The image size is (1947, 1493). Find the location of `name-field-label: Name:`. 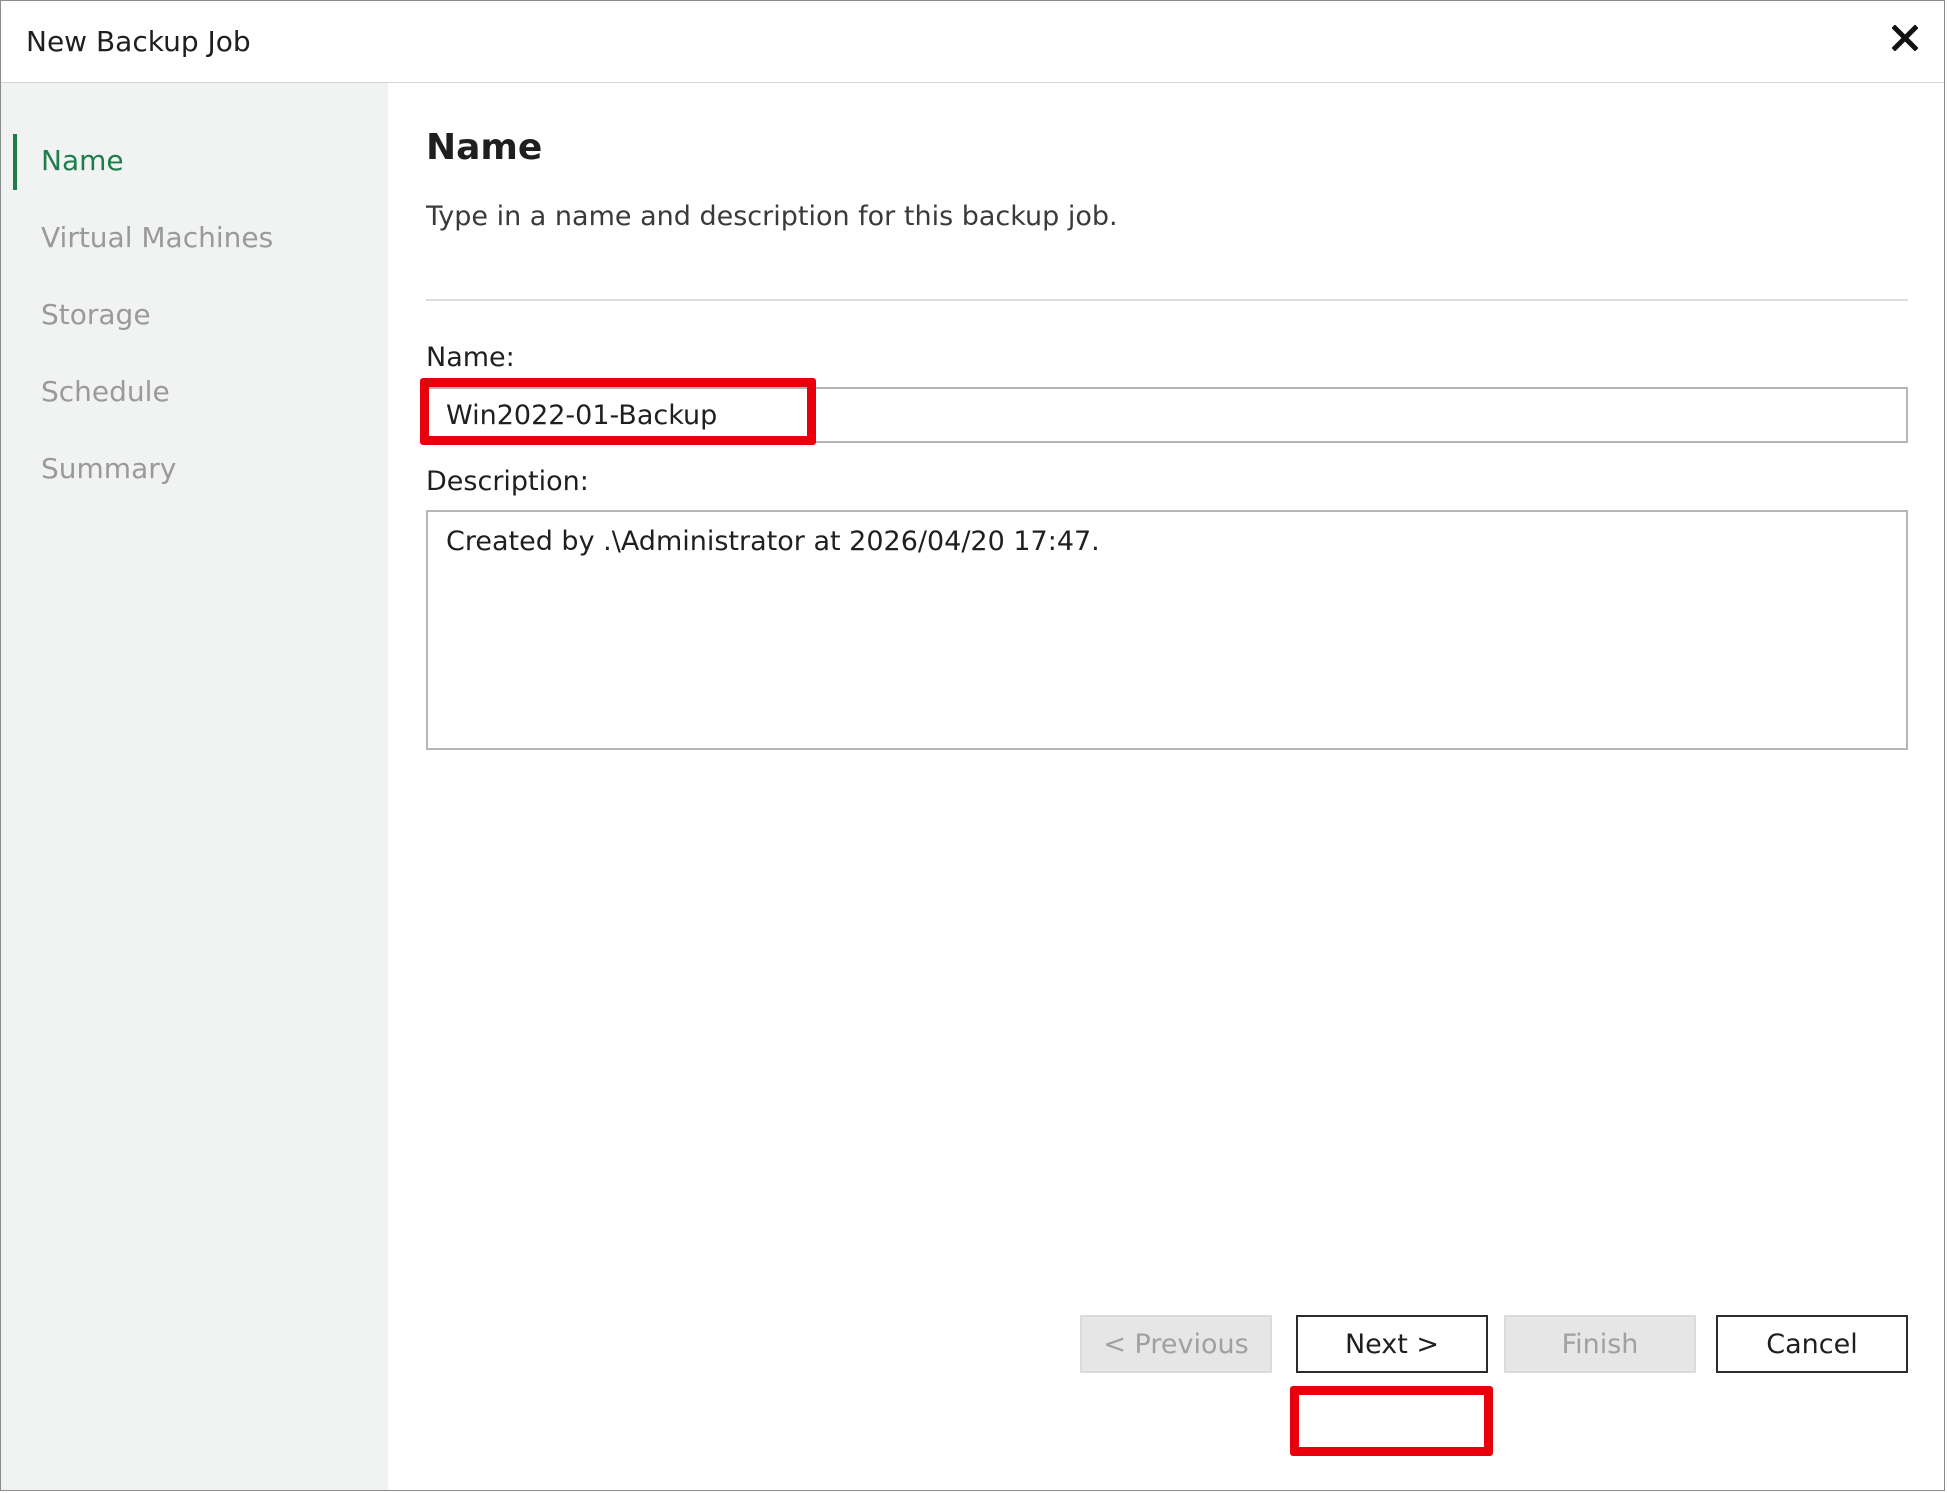

name-field-label: Name: is located at coordinates (470, 357).